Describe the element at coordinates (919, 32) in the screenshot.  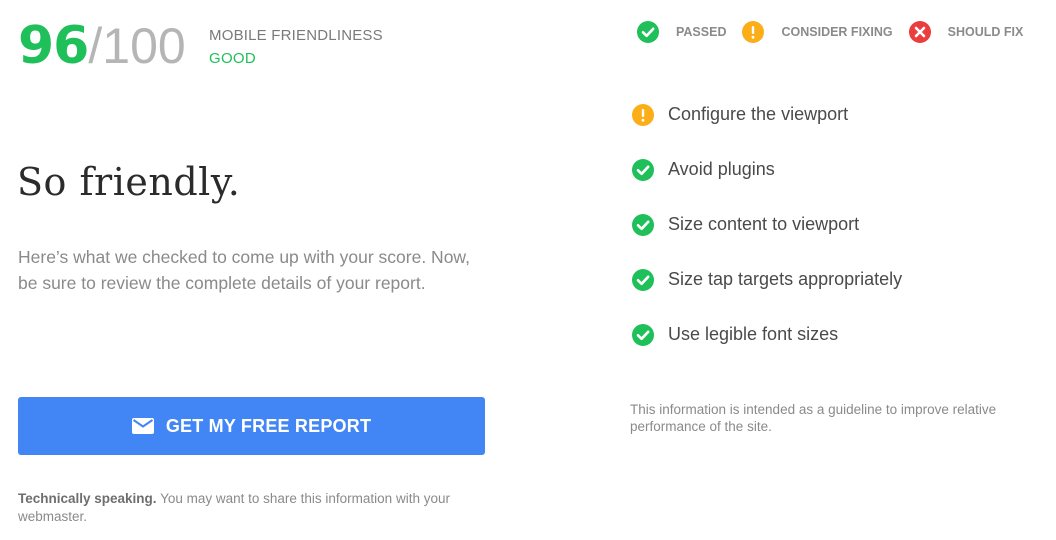
I see `x-circle-icon` at that location.